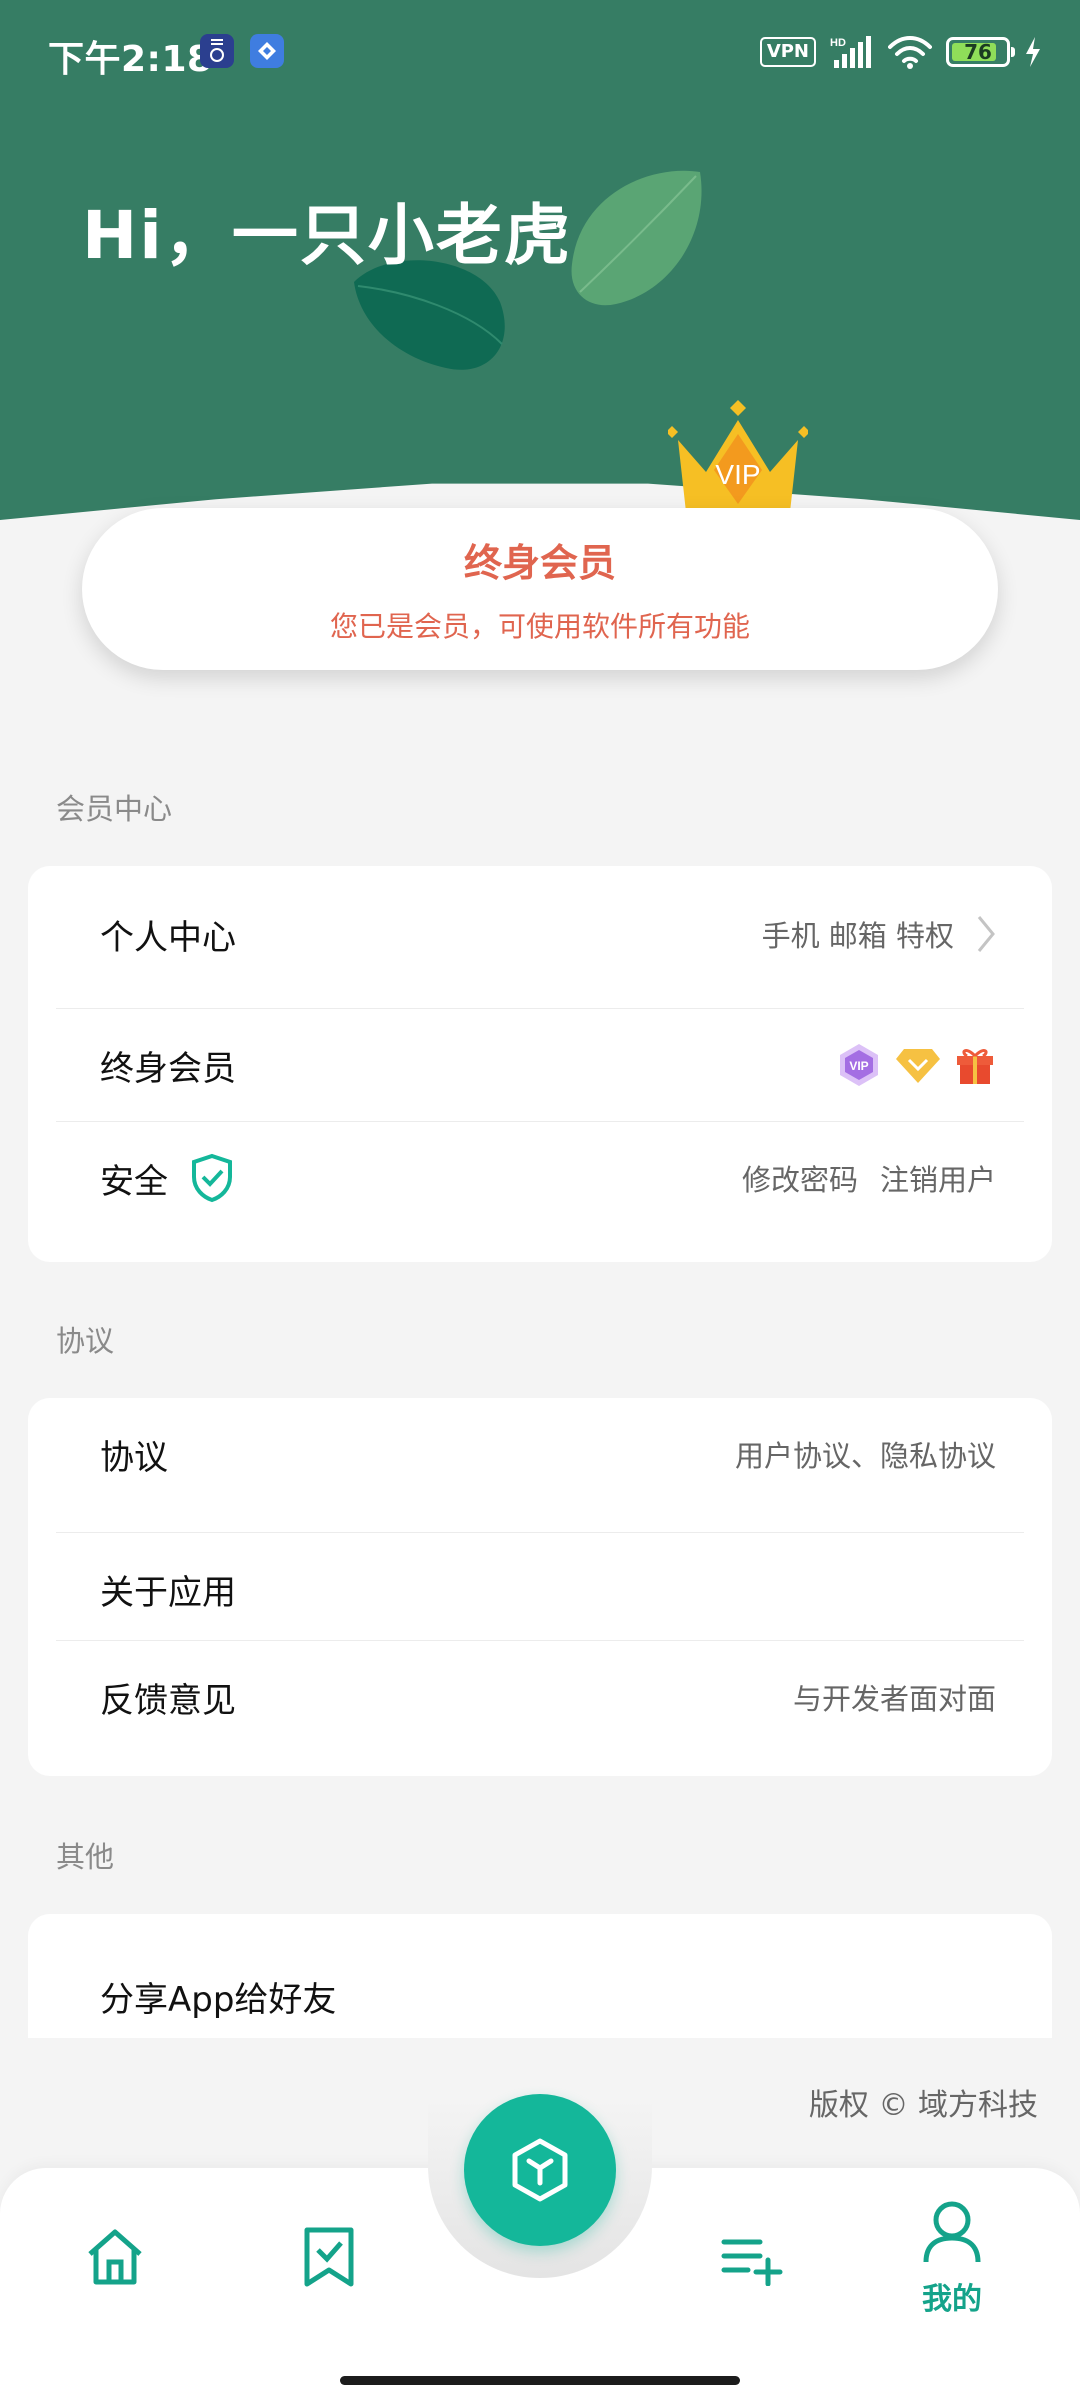 This screenshot has height=2400, width=1080. I want to click on shield-check-icon, so click(212, 1178).